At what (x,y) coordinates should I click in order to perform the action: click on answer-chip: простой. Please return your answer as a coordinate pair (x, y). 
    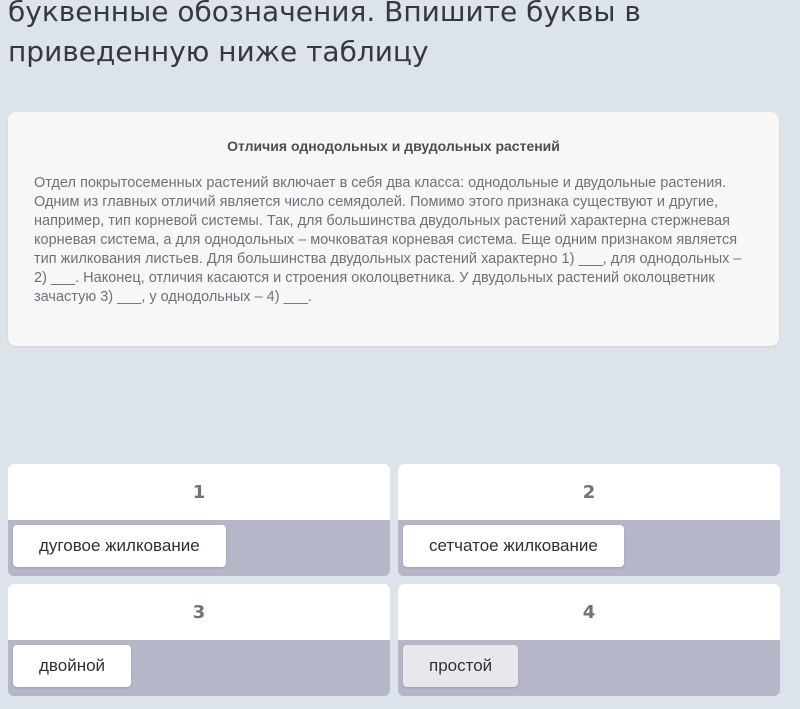
    Looking at the image, I should click on (461, 666).